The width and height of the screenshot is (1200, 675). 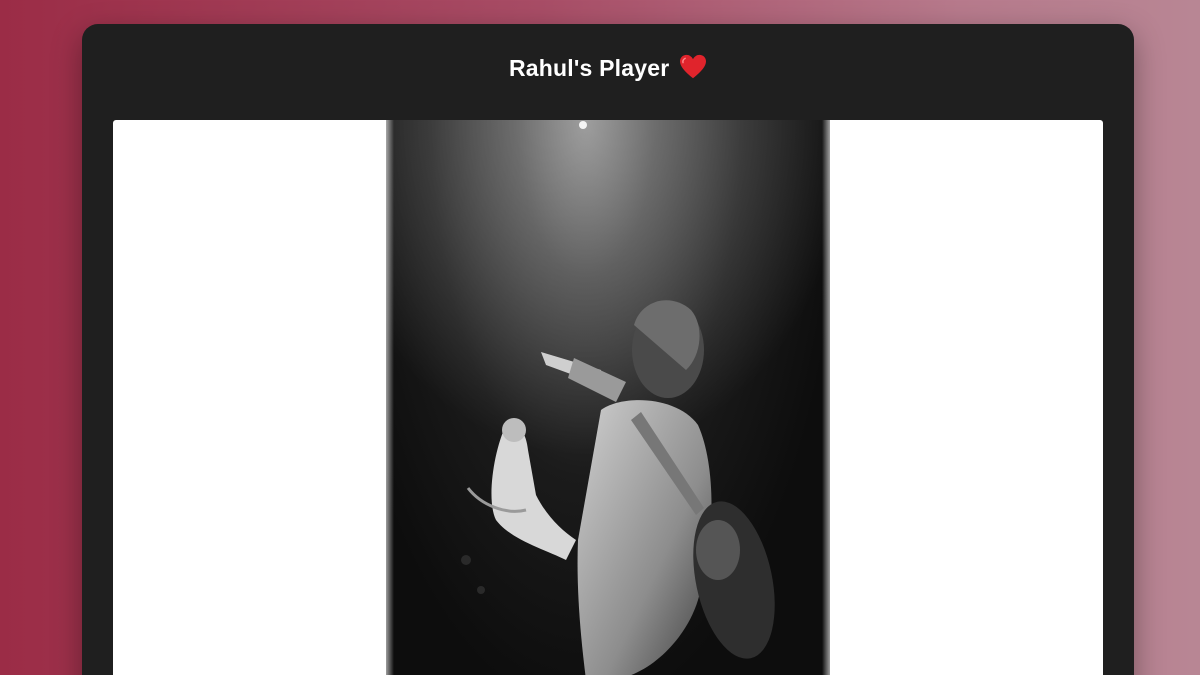 What do you see at coordinates (589, 68) in the screenshot?
I see `player-title-text: Rahul's Player` at bounding box center [589, 68].